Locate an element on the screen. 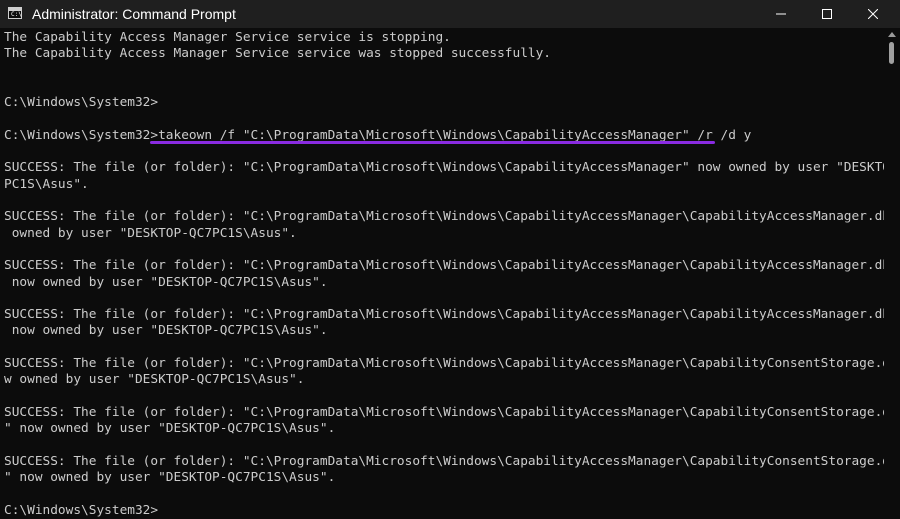 This screenshot has height=519, width=900. minimize-button is located at coordinates (781, 14).